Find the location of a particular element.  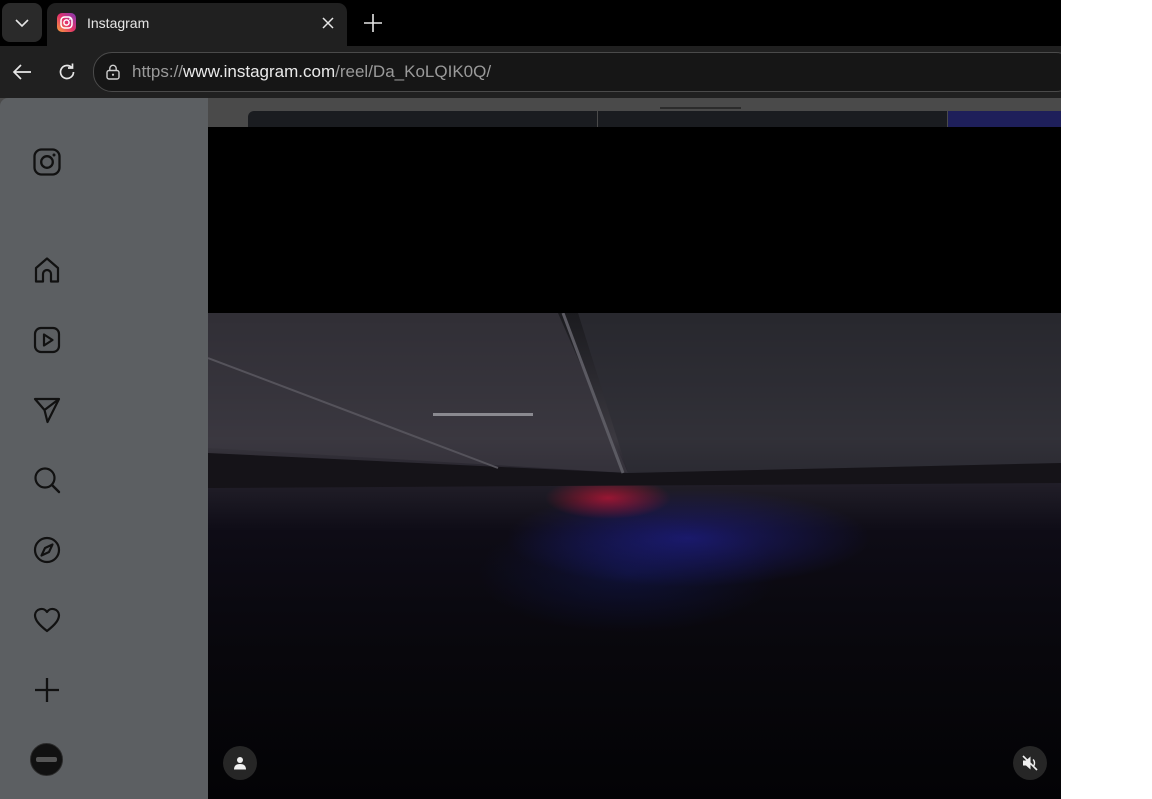

messages-icon is located at coordinates (47, 410).